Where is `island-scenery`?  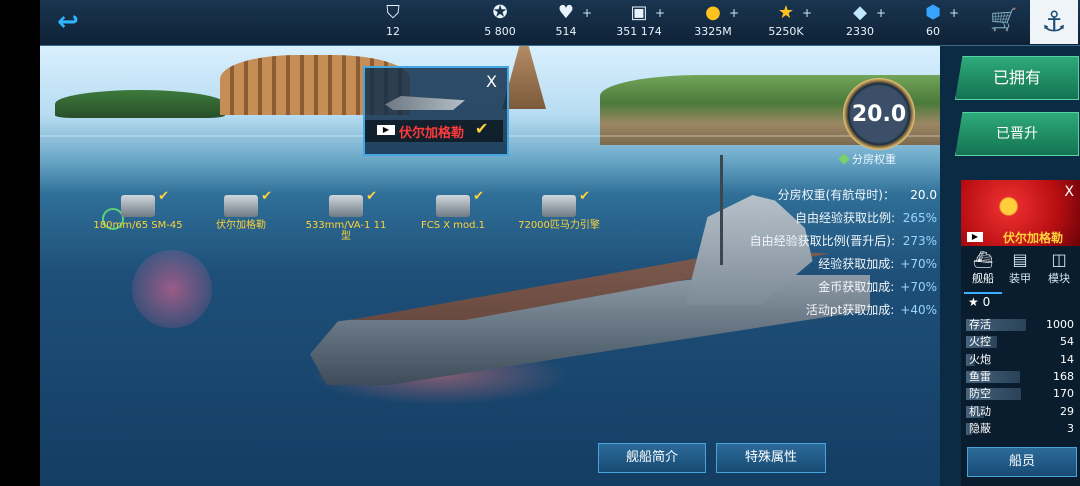 island-scenery is located at coordinates (140, 104).